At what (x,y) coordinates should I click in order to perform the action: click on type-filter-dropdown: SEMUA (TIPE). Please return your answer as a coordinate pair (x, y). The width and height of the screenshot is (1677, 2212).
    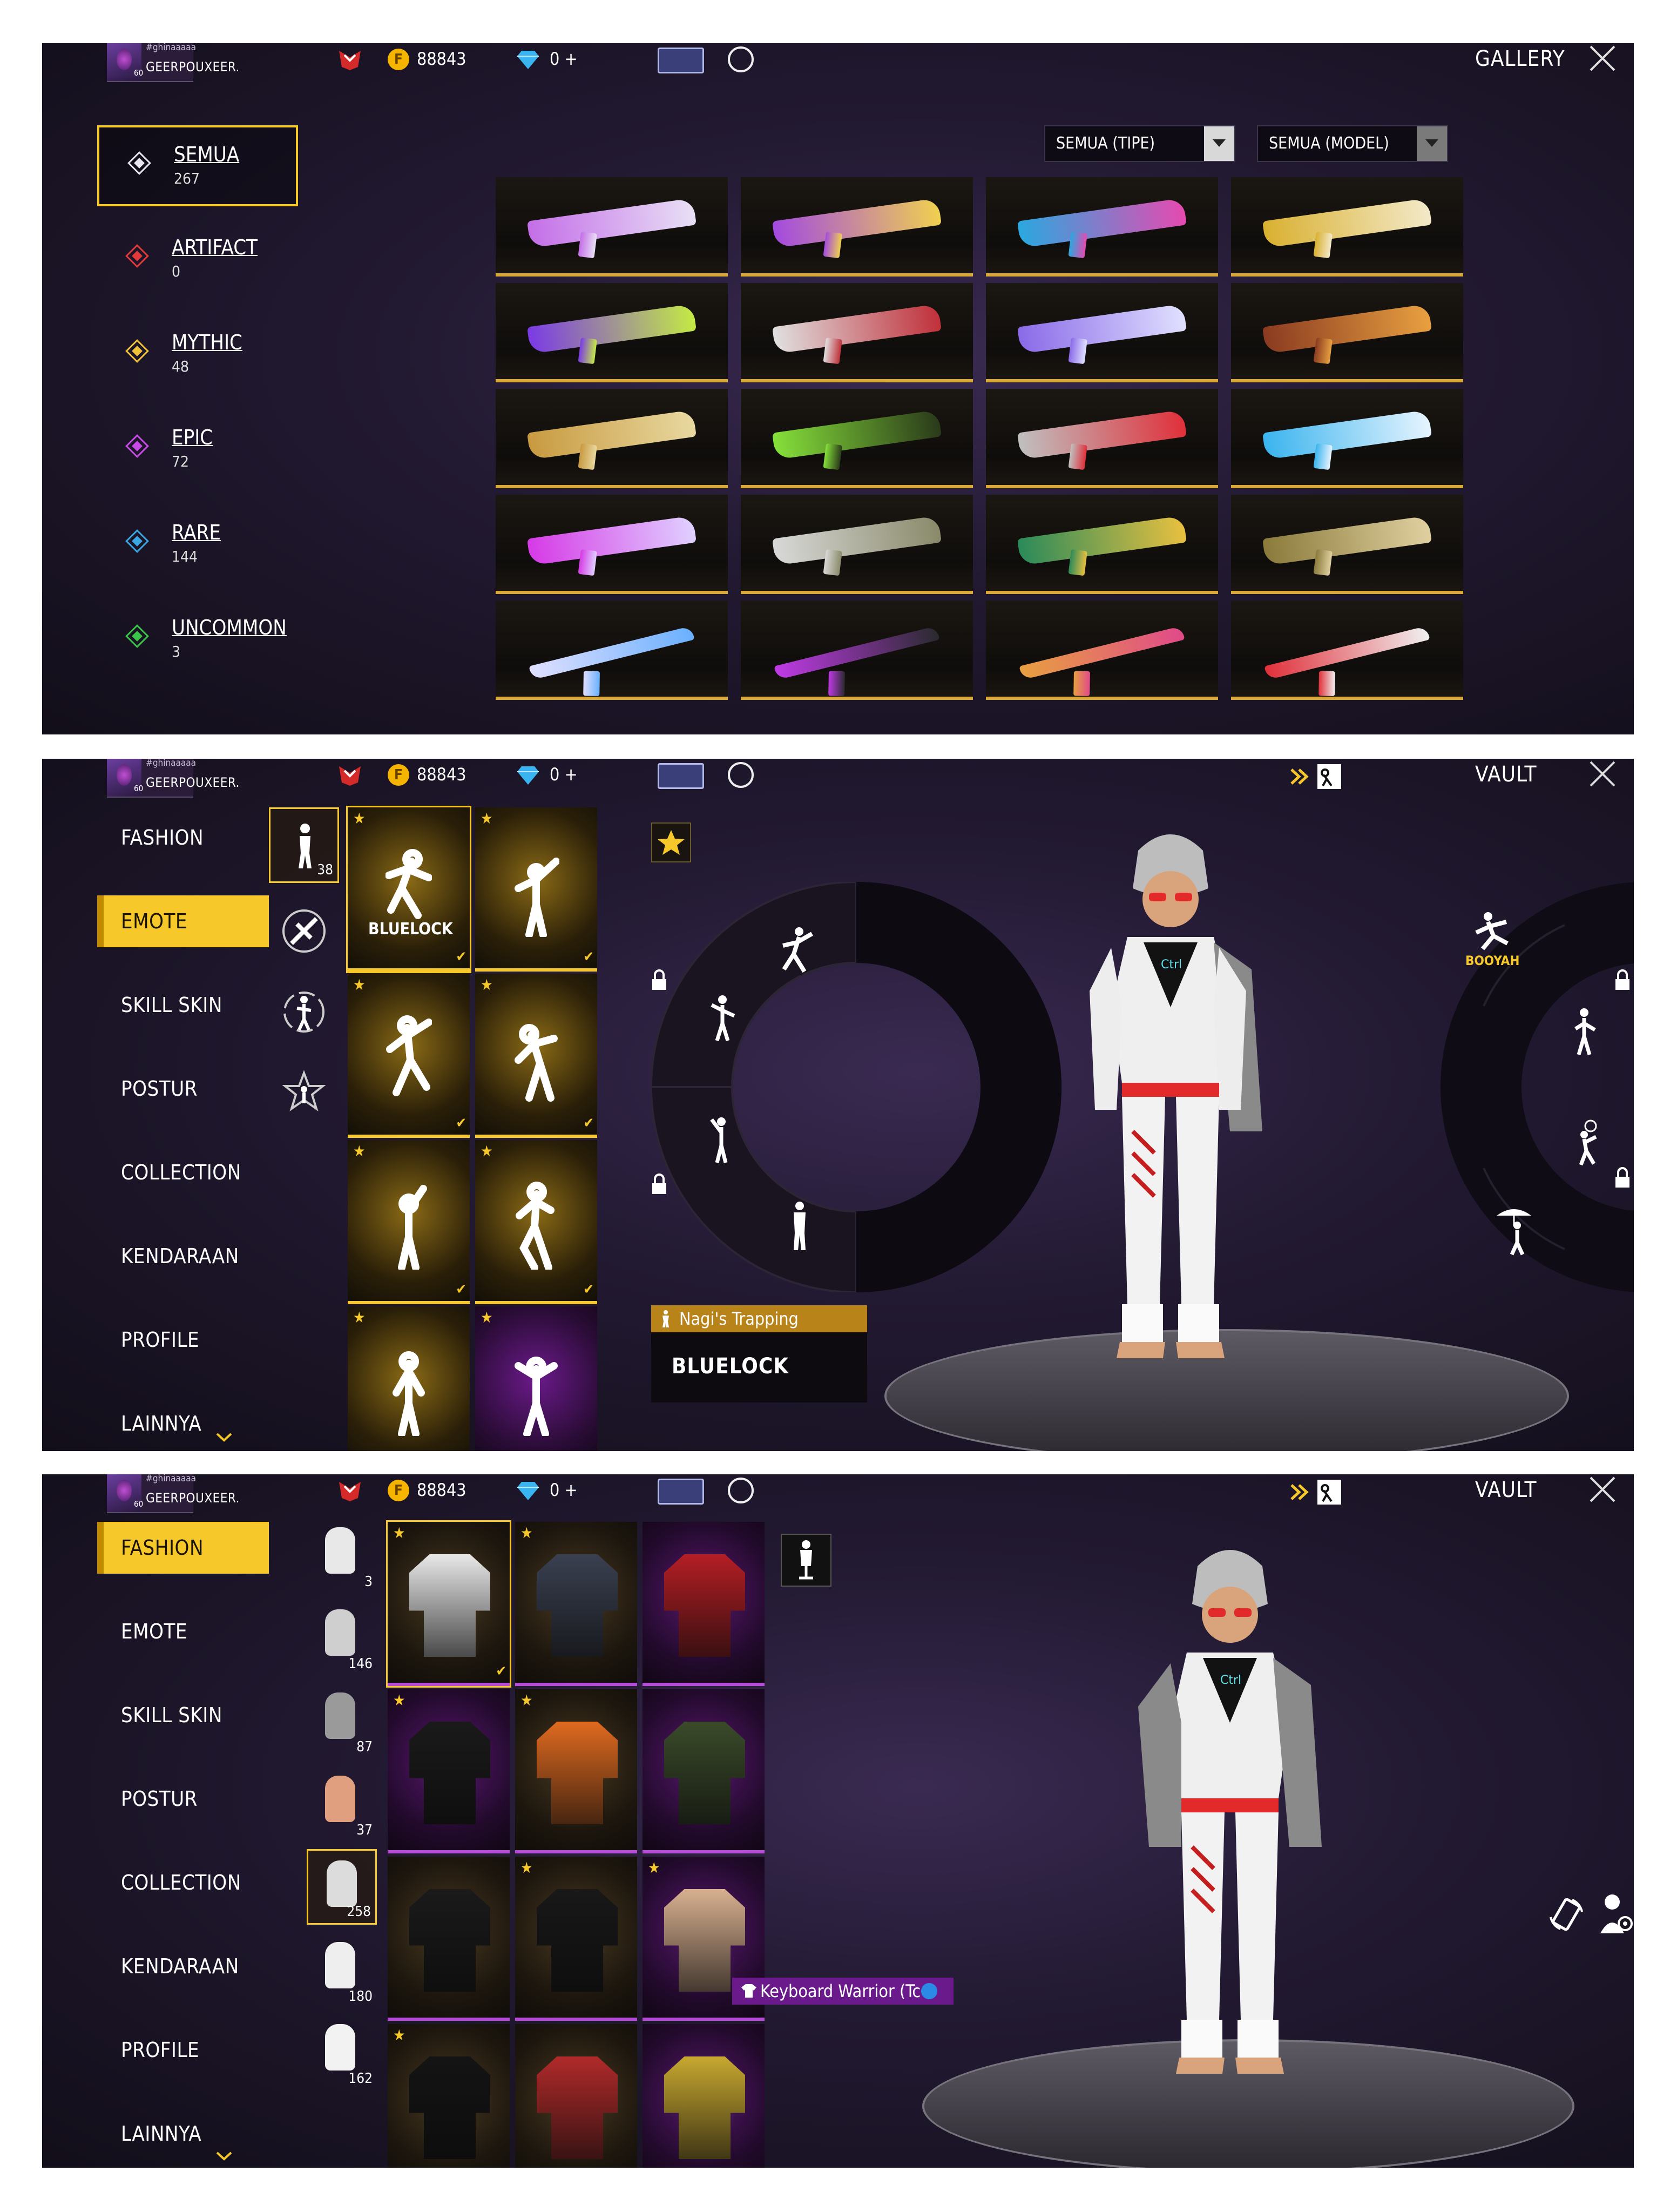
    Looking at the image, I should click on (1140, 143).